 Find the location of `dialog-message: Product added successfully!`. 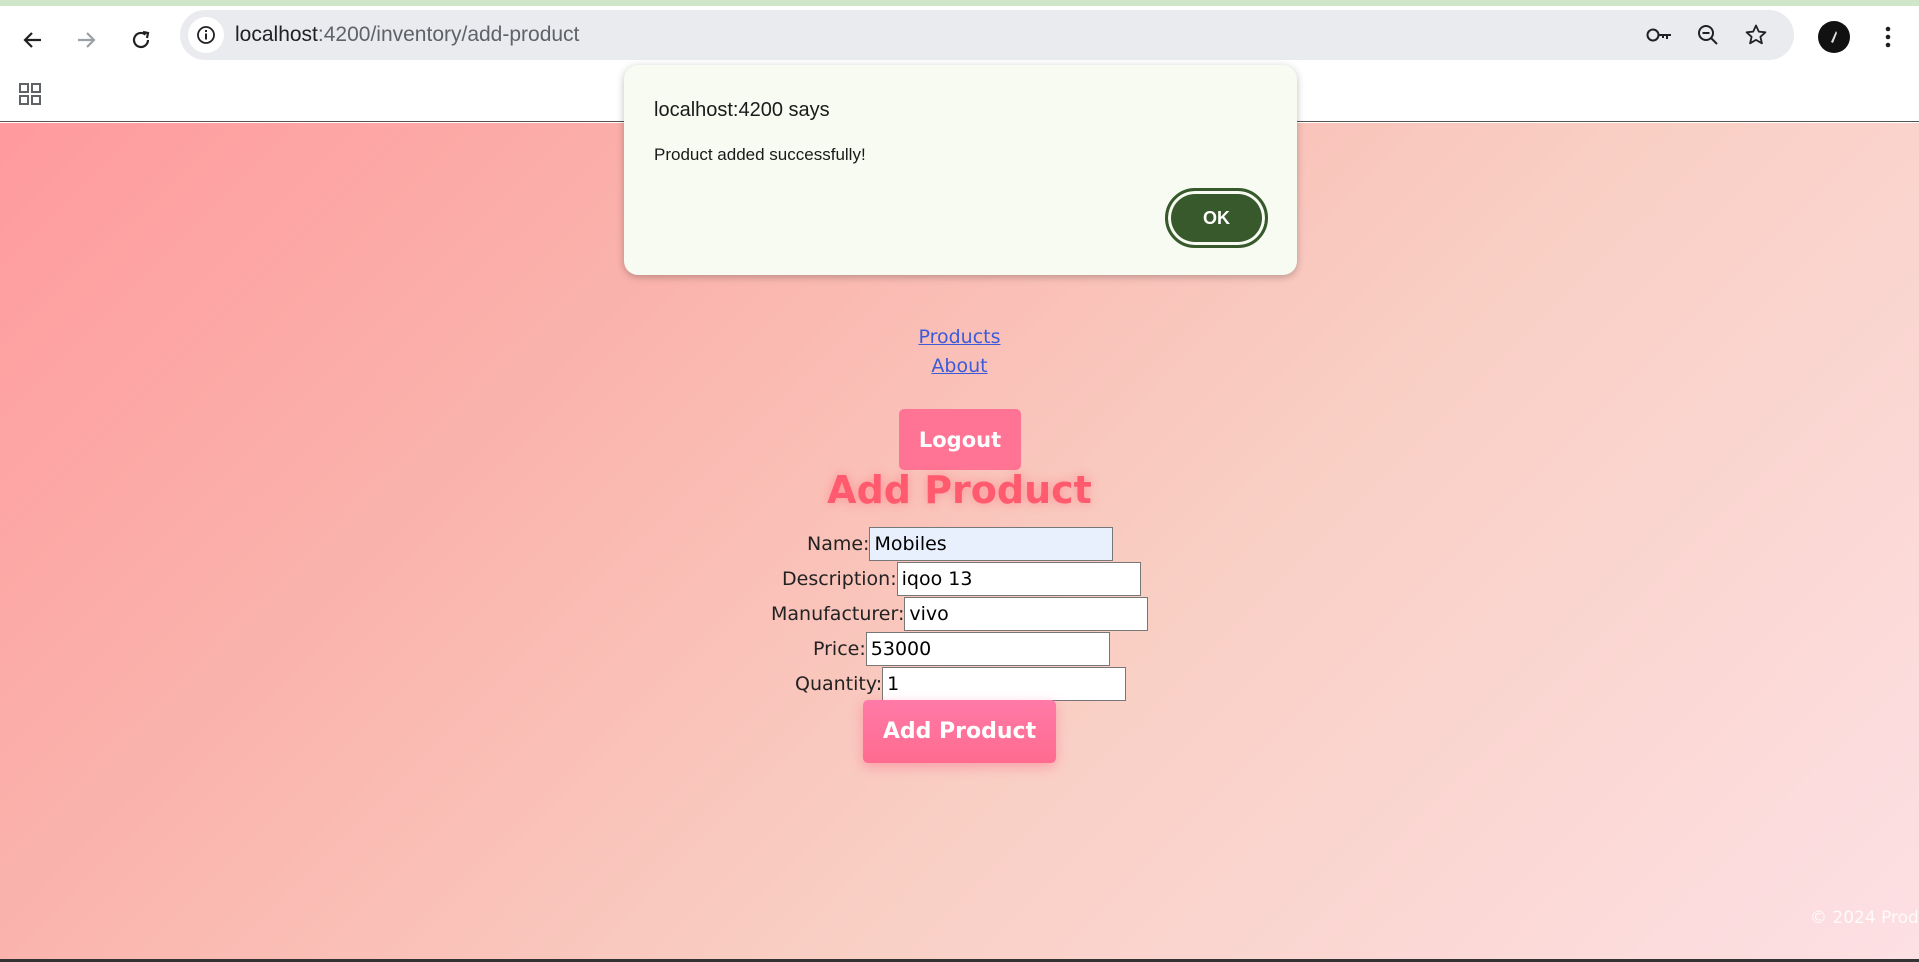

dialog-message: Product added successfully! is located at coordinates (760, 154).